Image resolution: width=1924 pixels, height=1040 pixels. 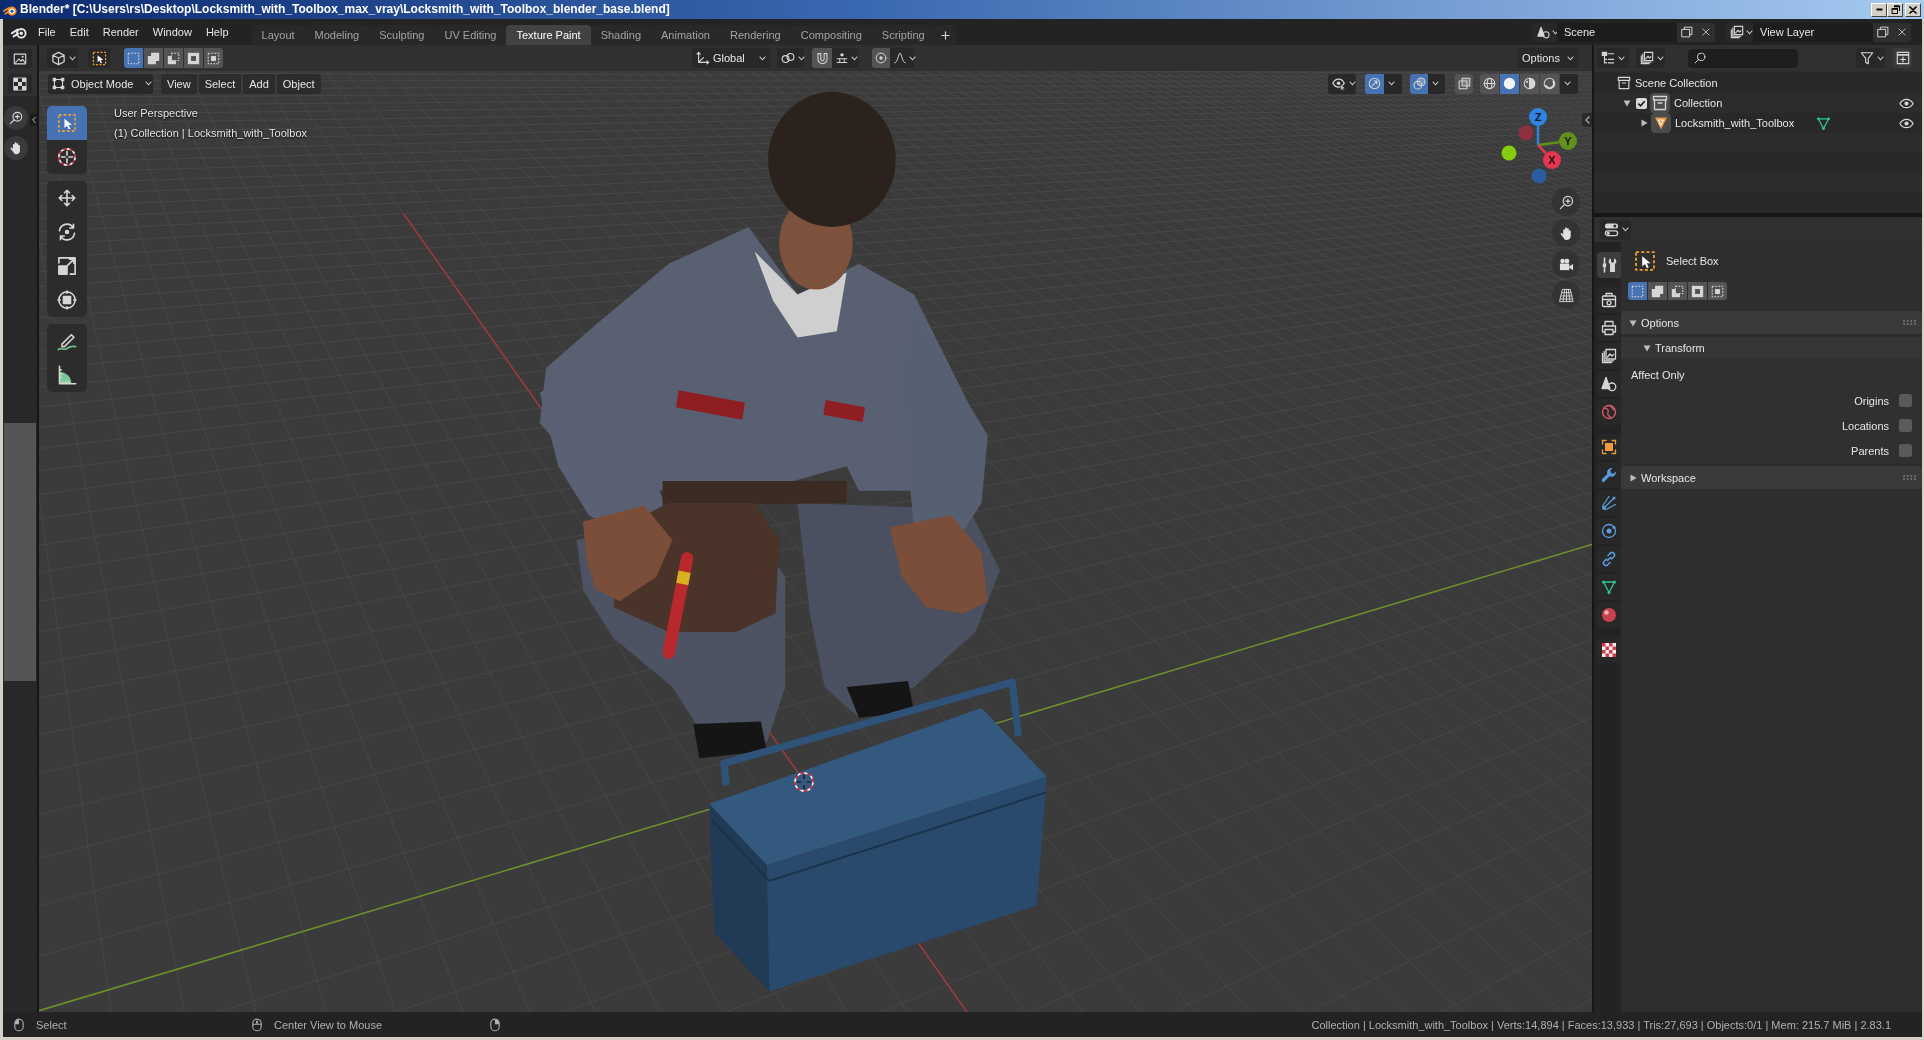 What do you see at coordinates (902, 58) in the screenshot?
I see `falloff-dropdown` at bounding box center [902, 58].